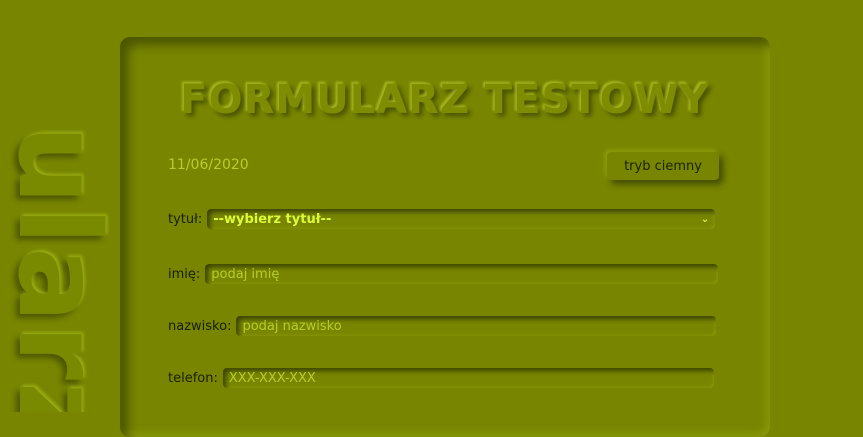 This screenshot has height=437, width=863. I want to click on title-select: --wybierz tytuł-- ⌄, so click(461, 219).